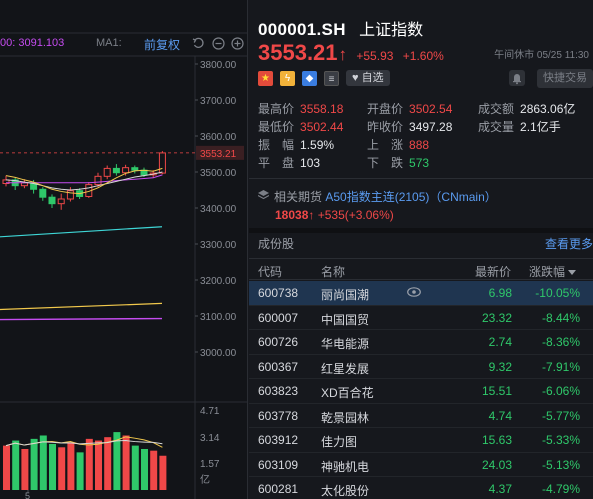  Describe the element at coordinates (347, 393) in the screenshot. I see `row-name: XD百合花` at that location.